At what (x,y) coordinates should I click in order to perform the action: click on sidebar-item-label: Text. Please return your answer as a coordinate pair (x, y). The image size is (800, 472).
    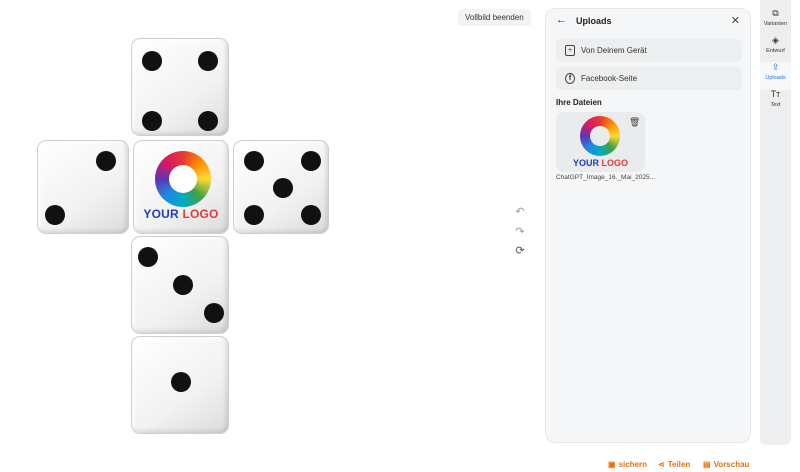
    Looking at the image, I should click on (775, 105).